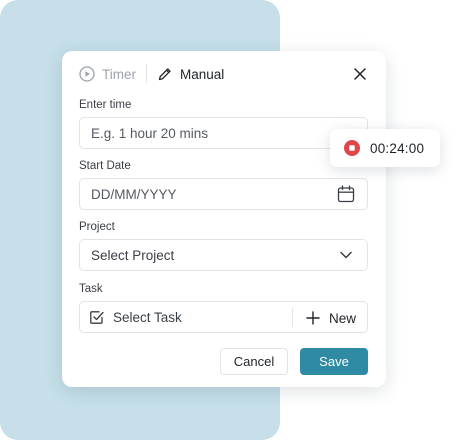  Describe the element at coordinates (205, 133) in the screenshot. I see `enter-time-input` at that location.